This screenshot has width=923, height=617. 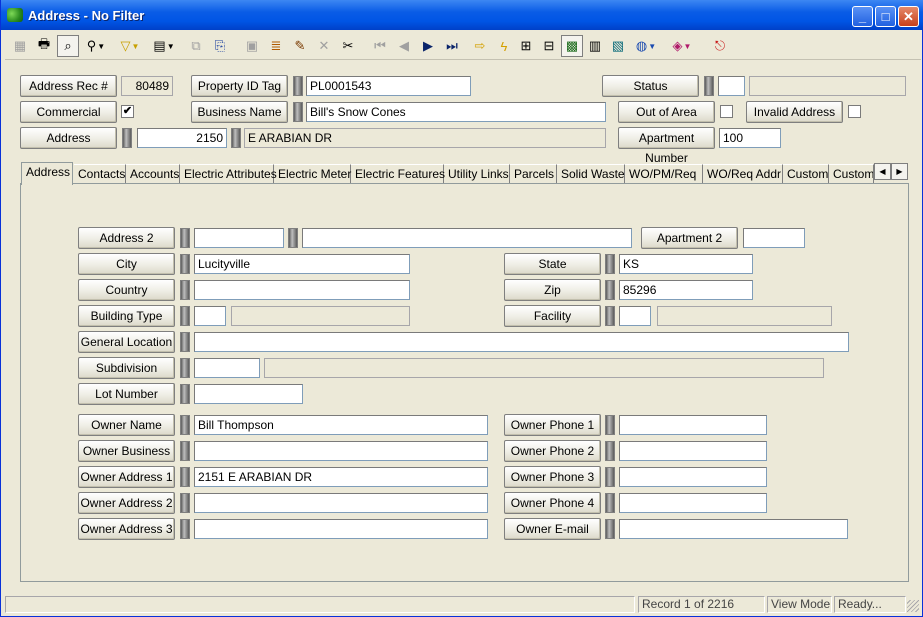 What do you see at coordinates (239, 86) in the screenshot?
I see `property-id-button: Property ID Tag` at bounding box center [239, 86].